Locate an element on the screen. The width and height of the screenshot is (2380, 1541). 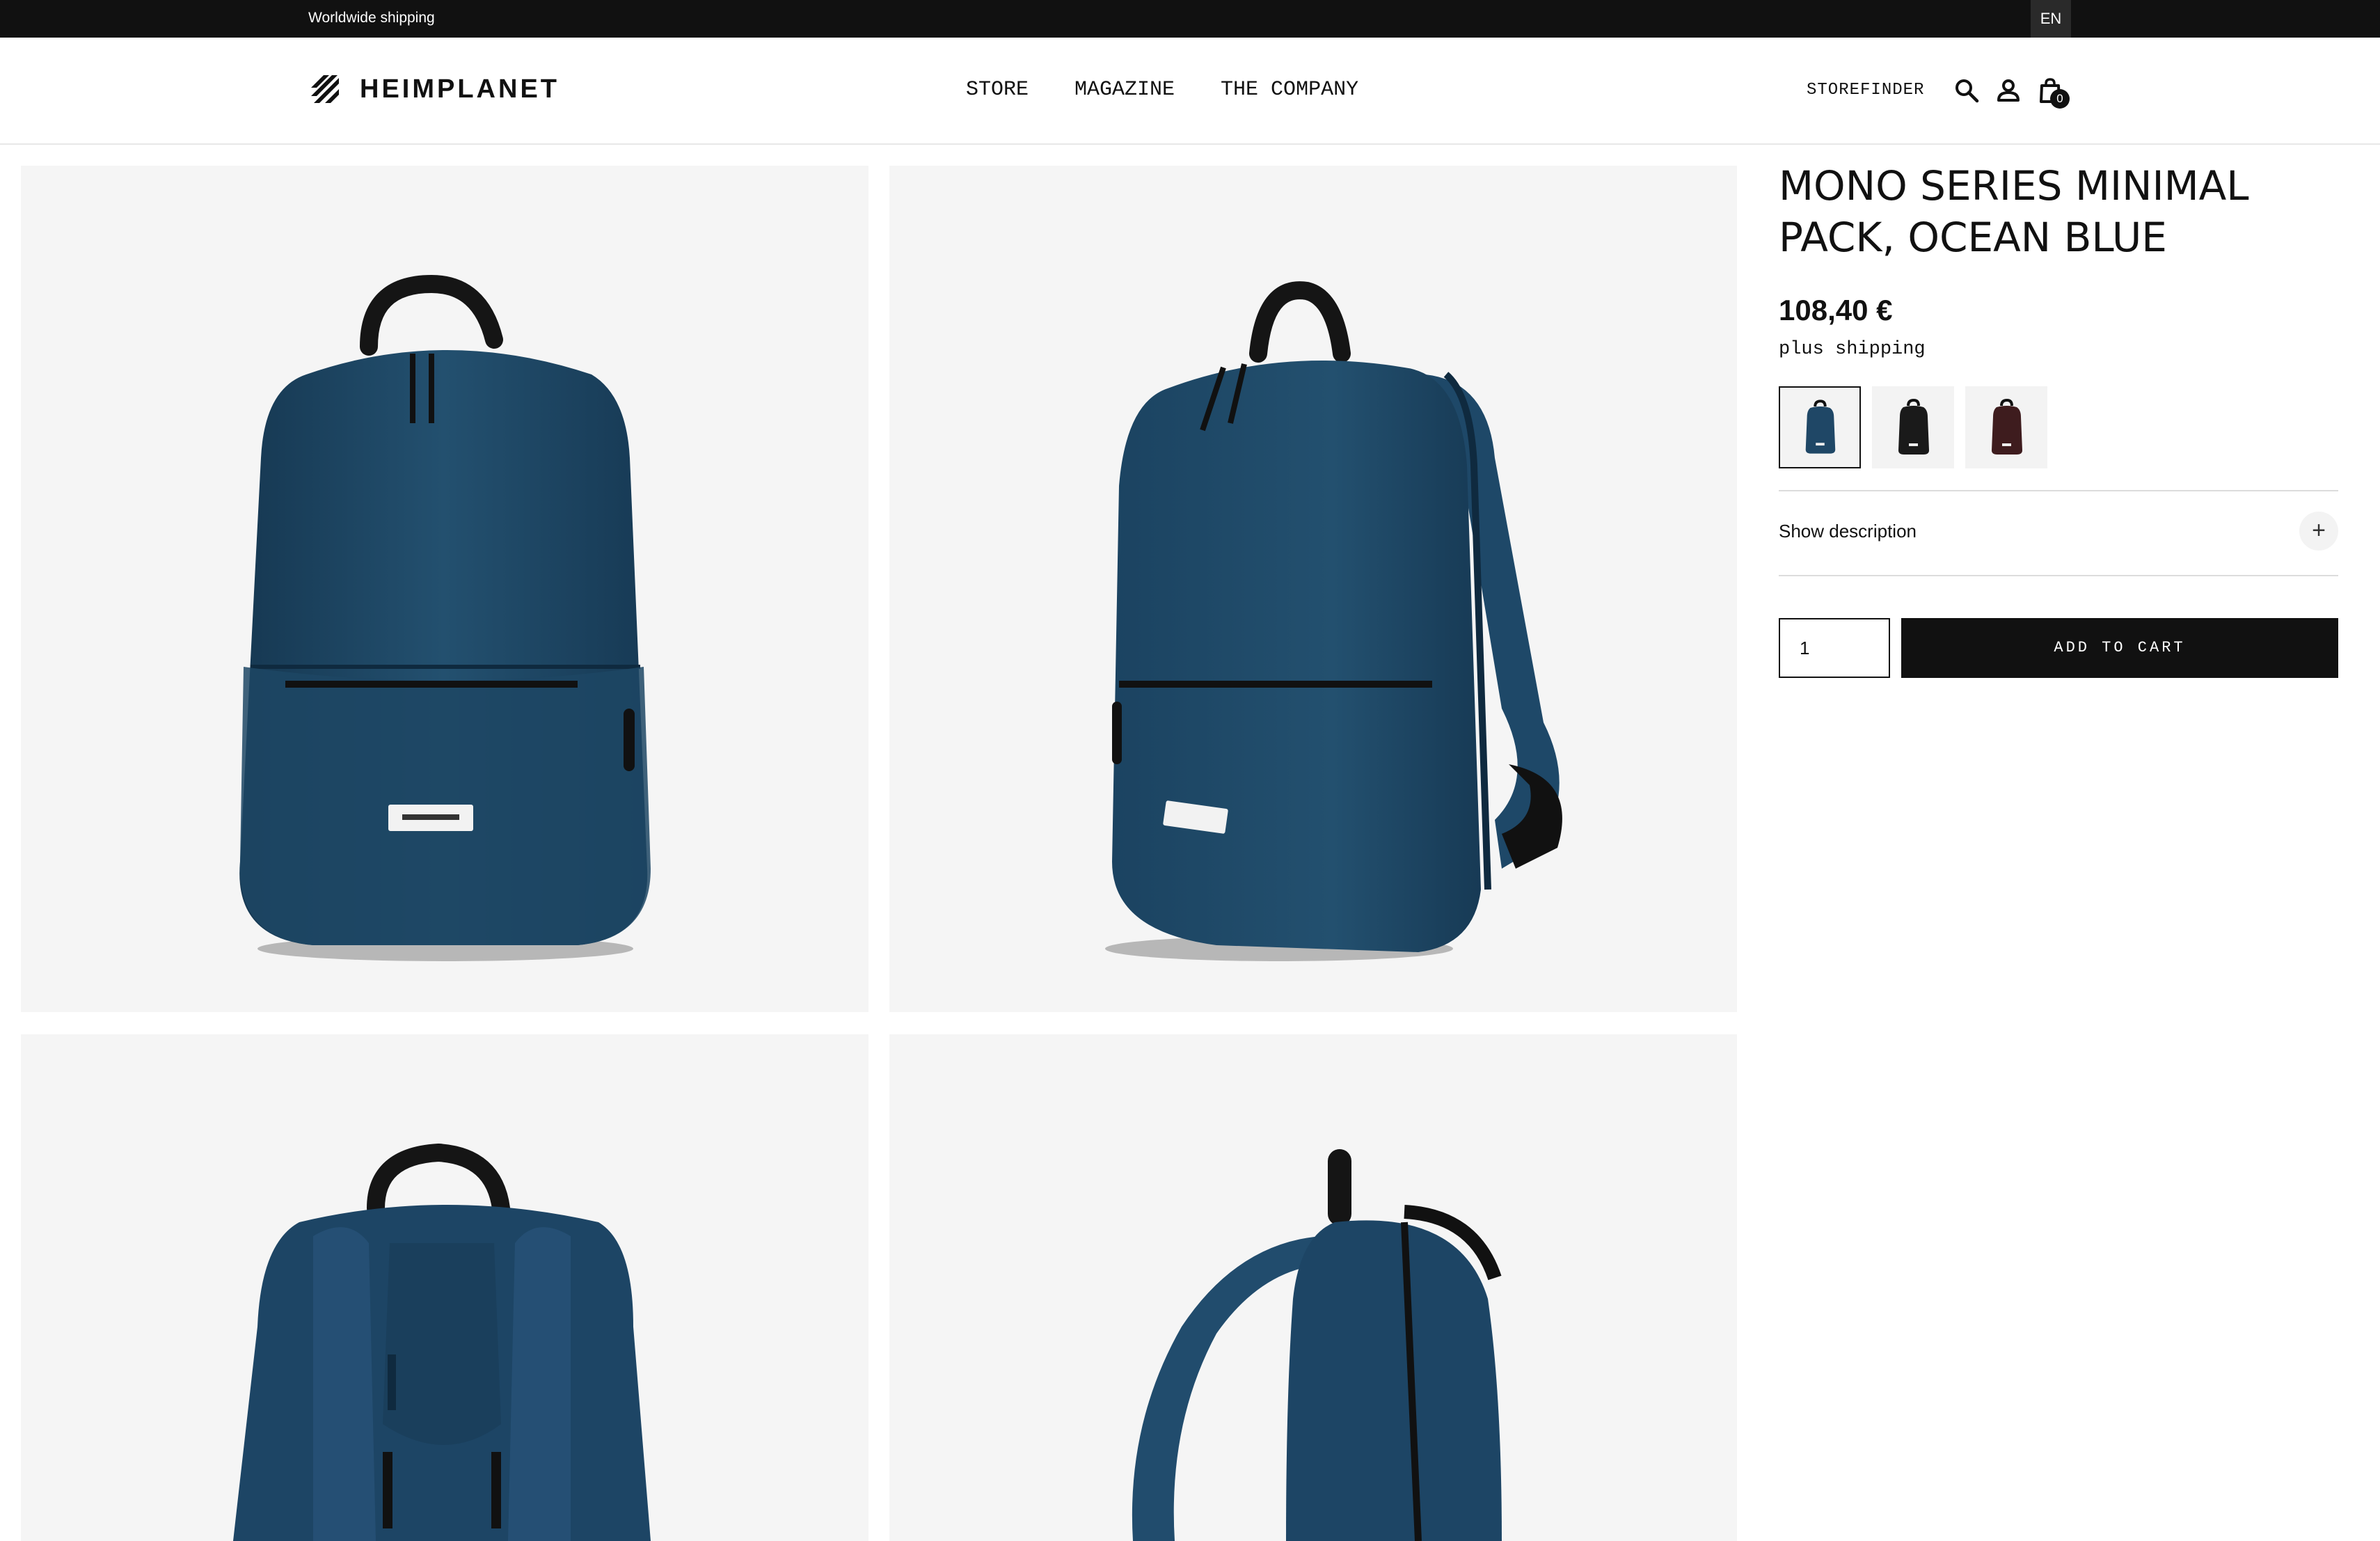
divider is located at coordinates (2058, 575).